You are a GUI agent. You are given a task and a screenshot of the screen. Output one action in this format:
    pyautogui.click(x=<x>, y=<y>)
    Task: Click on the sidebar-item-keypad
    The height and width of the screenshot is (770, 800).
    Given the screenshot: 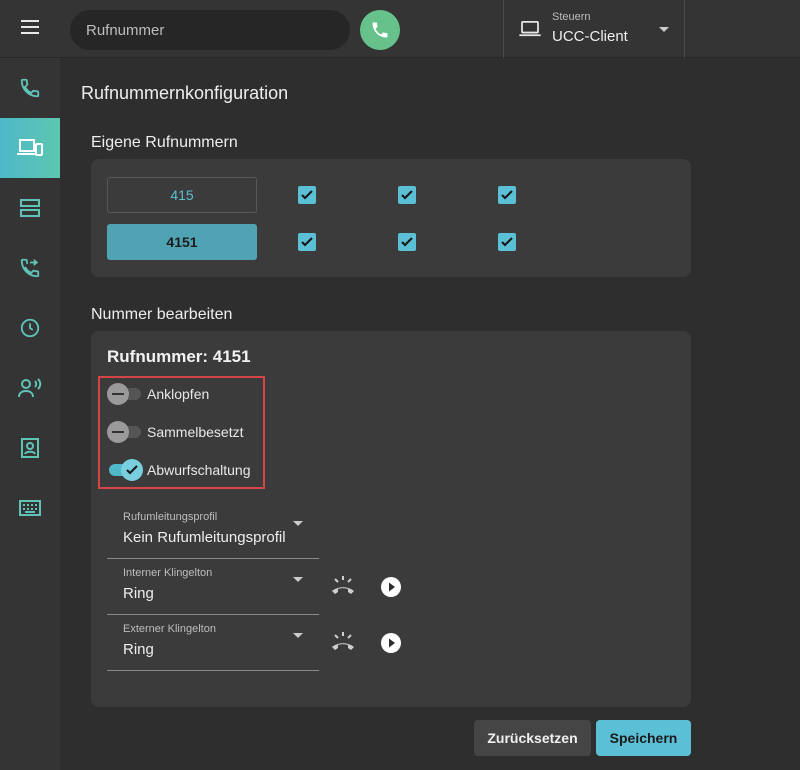 What is the action you would take?
    pyautogui.click(x=30, y=508)
    